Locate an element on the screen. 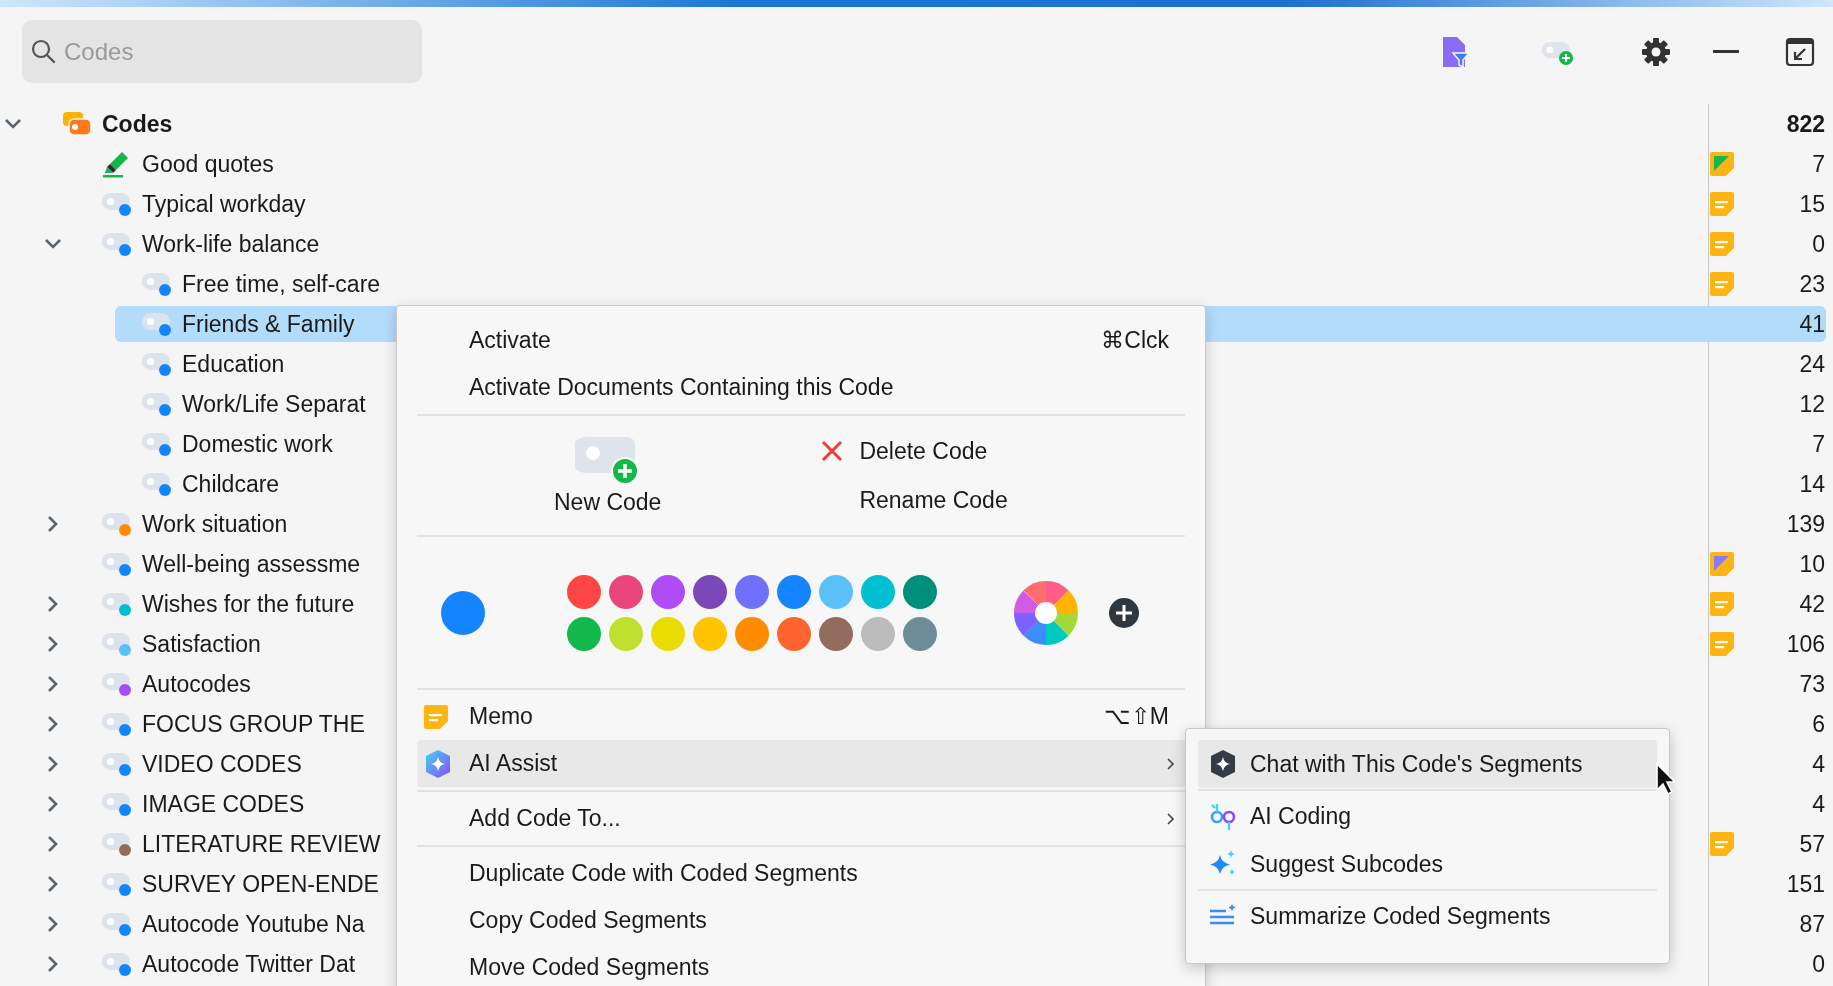  count: 73 is located at coordinates (1812, 684).